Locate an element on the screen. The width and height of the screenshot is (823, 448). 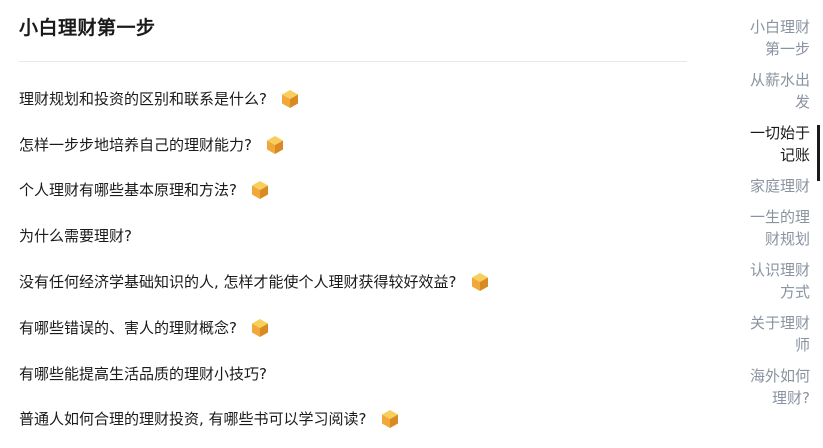
nav-item: 一切始于 记账 is located at coordinates (761, 144).